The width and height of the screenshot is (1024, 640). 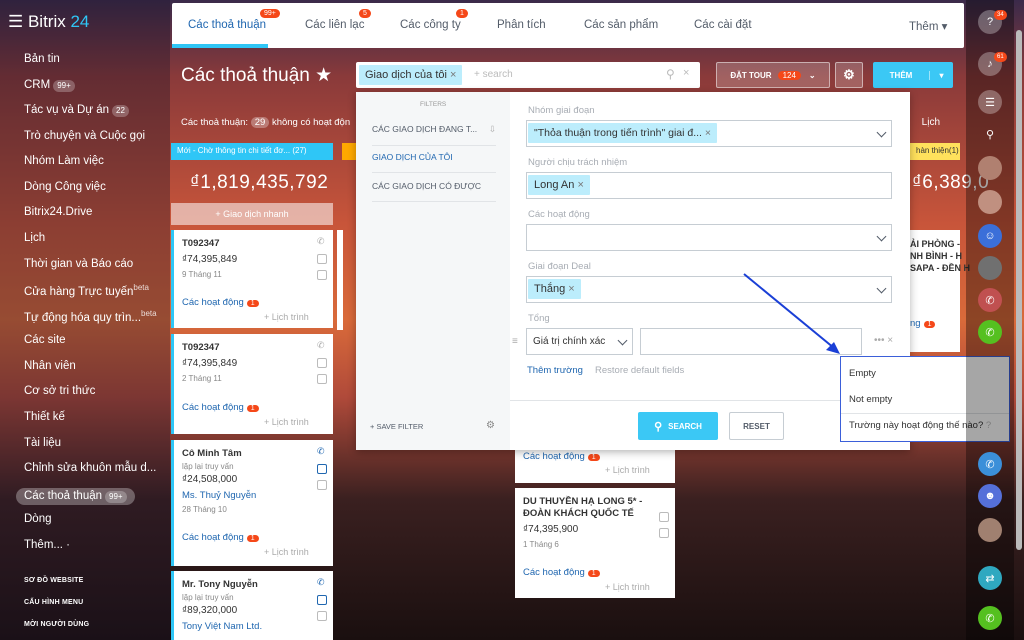 What do you see at coordinates (42, 443) in the screenshot?
I see `sidebar-item-documents: Tài liệu` at bounding box center [42, 443].